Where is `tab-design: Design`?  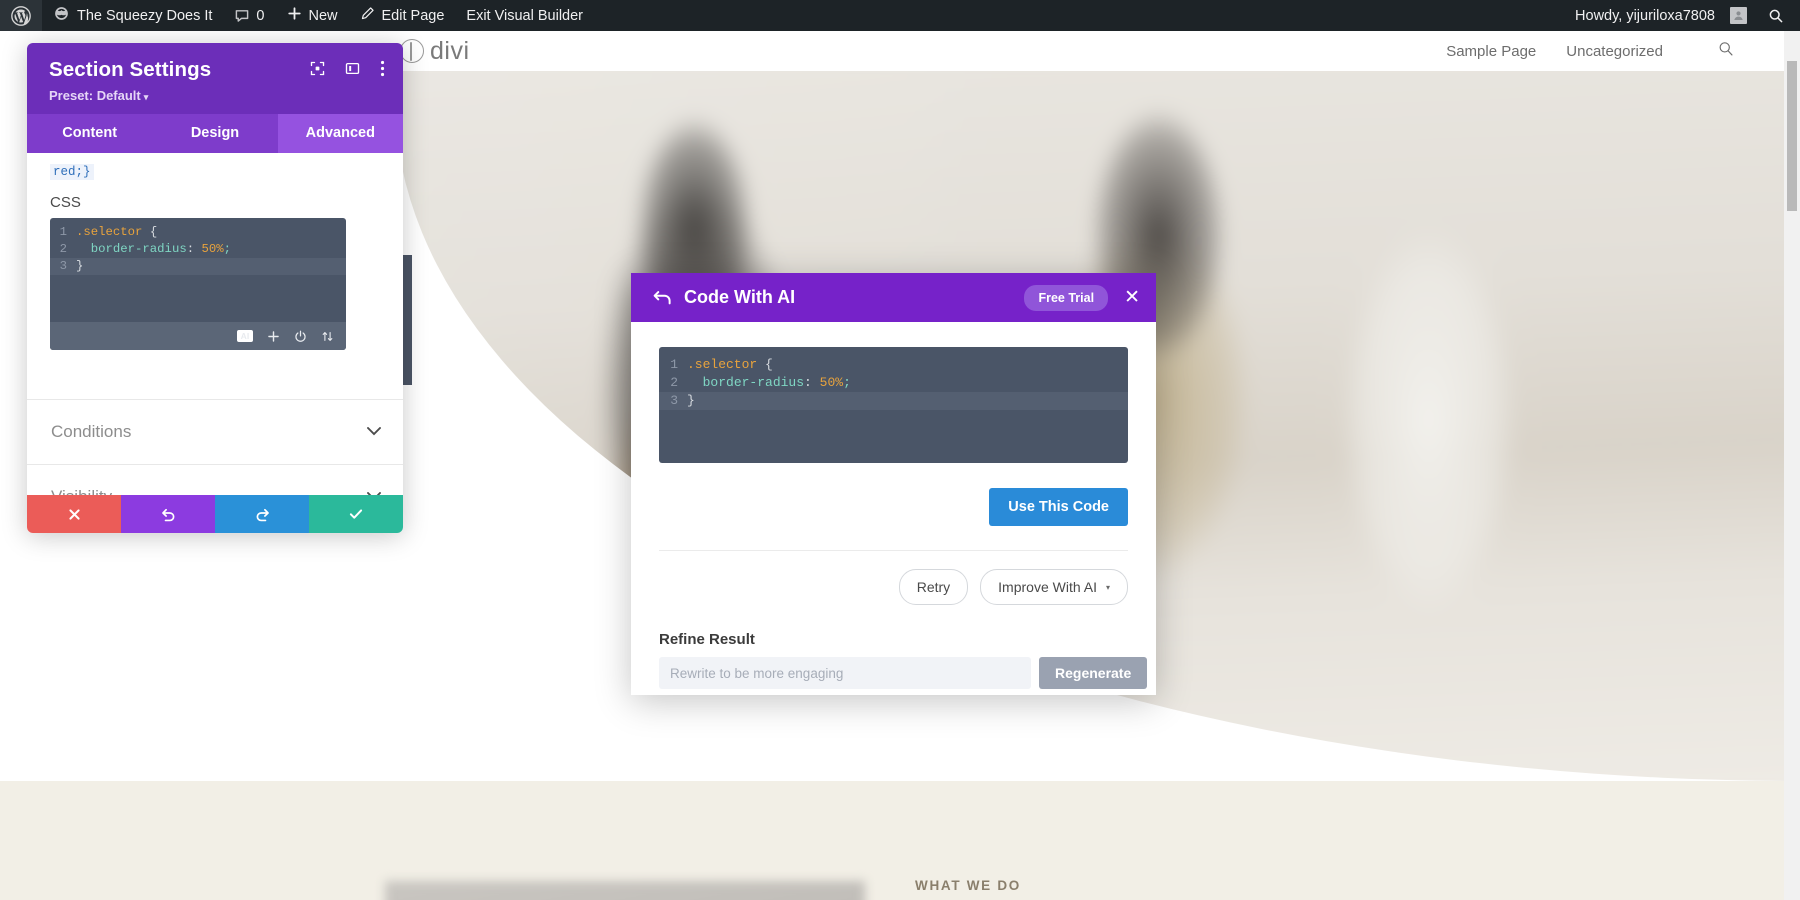
tab-design: Design is located at coordinates (214, 133).